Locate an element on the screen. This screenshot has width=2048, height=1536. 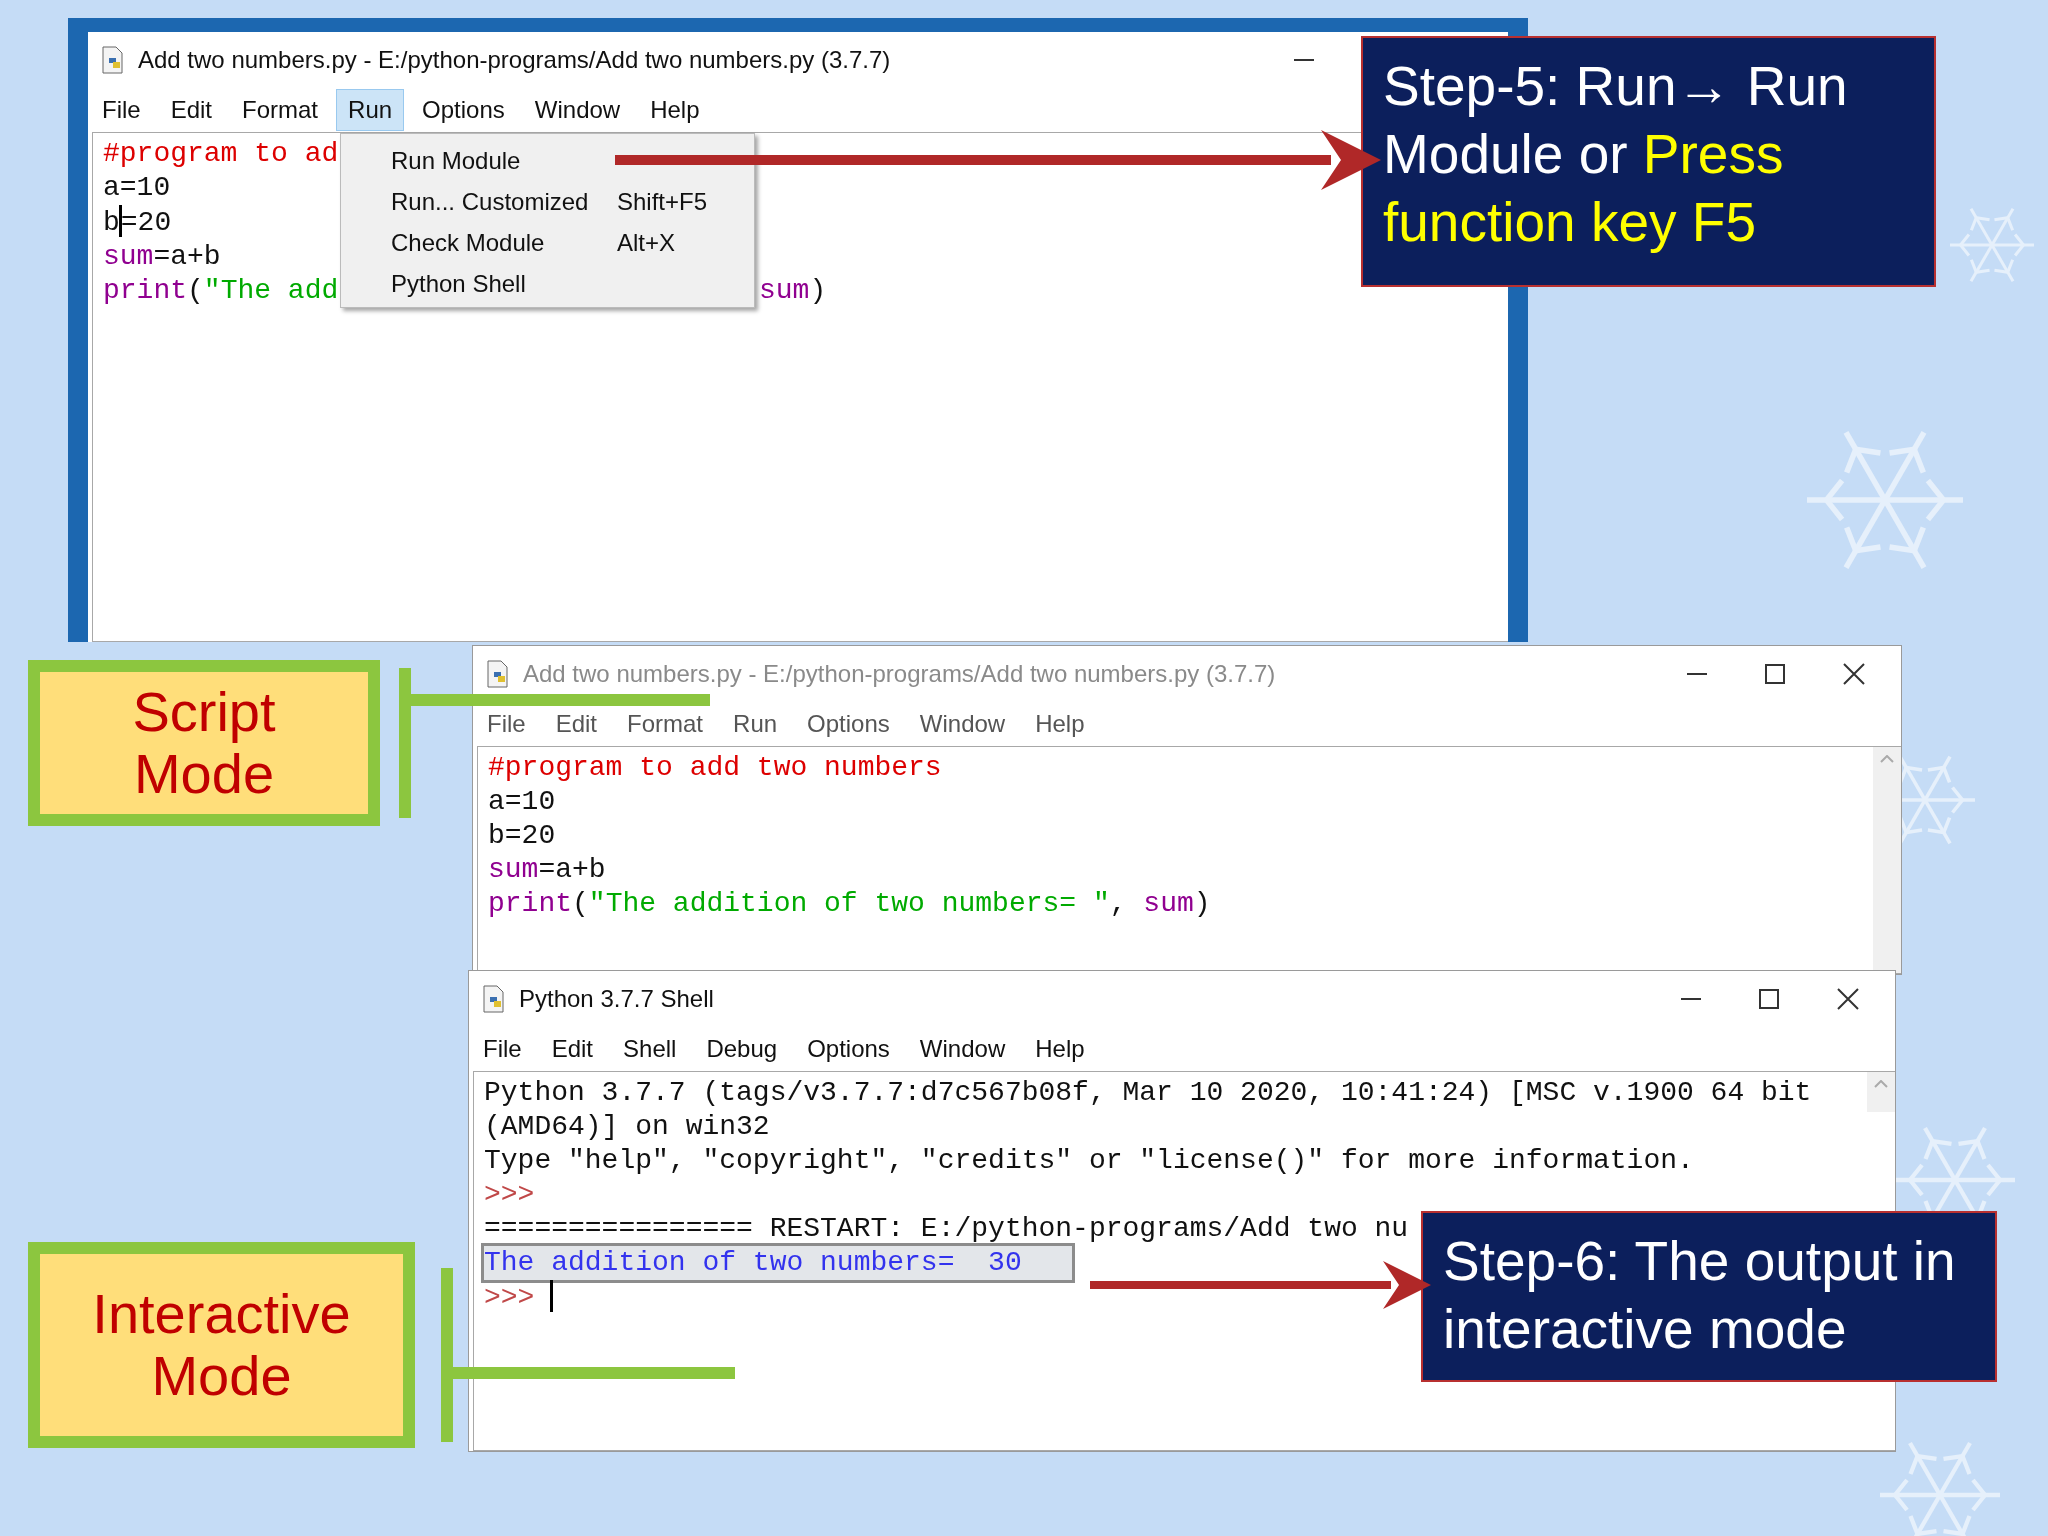
step-callout: Step-6: The output in interactive mode is located at coordinates (1709, 1296).